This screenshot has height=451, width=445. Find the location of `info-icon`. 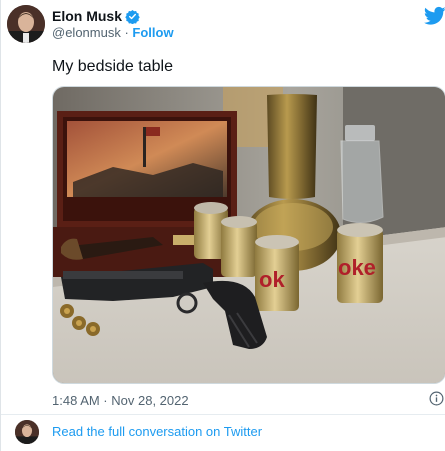

info-icon is located at coordinates (436, 398).